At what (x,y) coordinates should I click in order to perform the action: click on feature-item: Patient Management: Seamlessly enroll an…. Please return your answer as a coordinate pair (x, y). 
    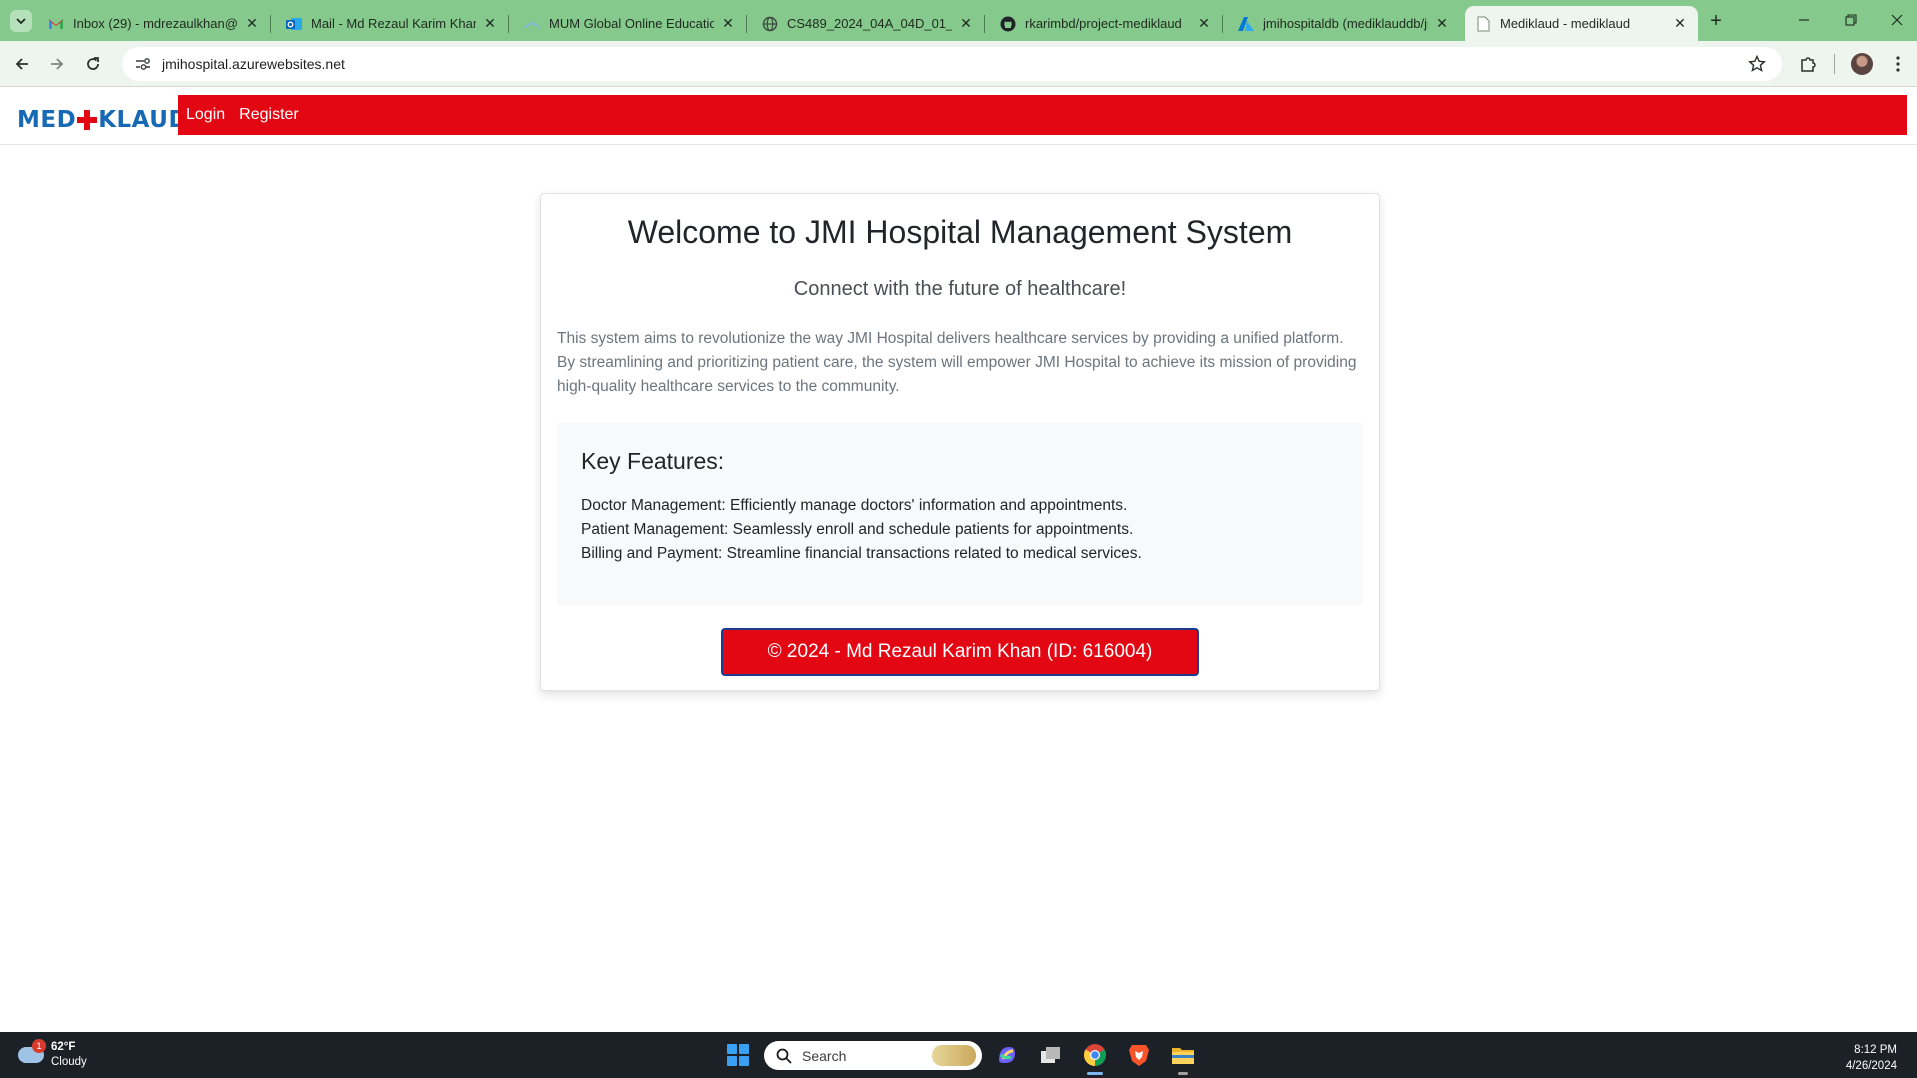
    Looking at the image, I should click on (857, 529).